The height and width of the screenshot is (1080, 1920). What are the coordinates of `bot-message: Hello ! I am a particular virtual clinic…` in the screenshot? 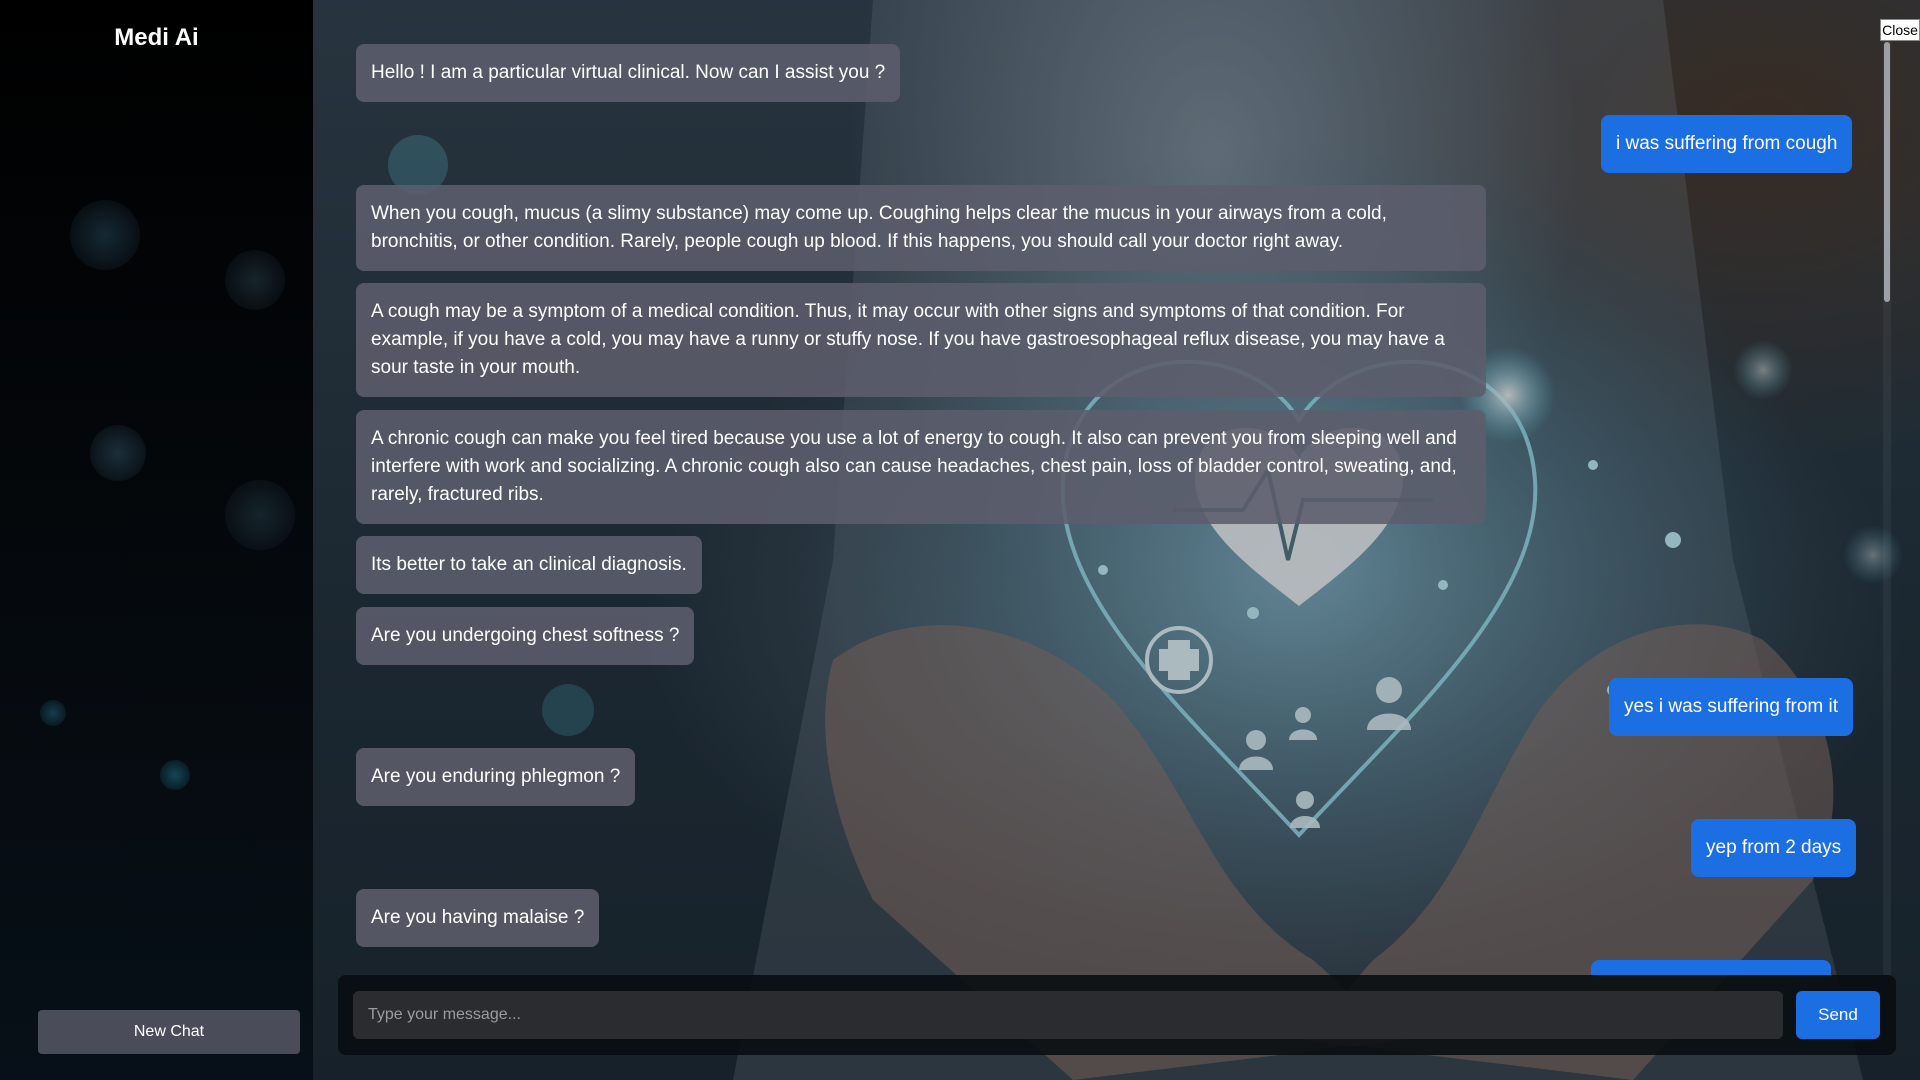 It's located at (628, 73).